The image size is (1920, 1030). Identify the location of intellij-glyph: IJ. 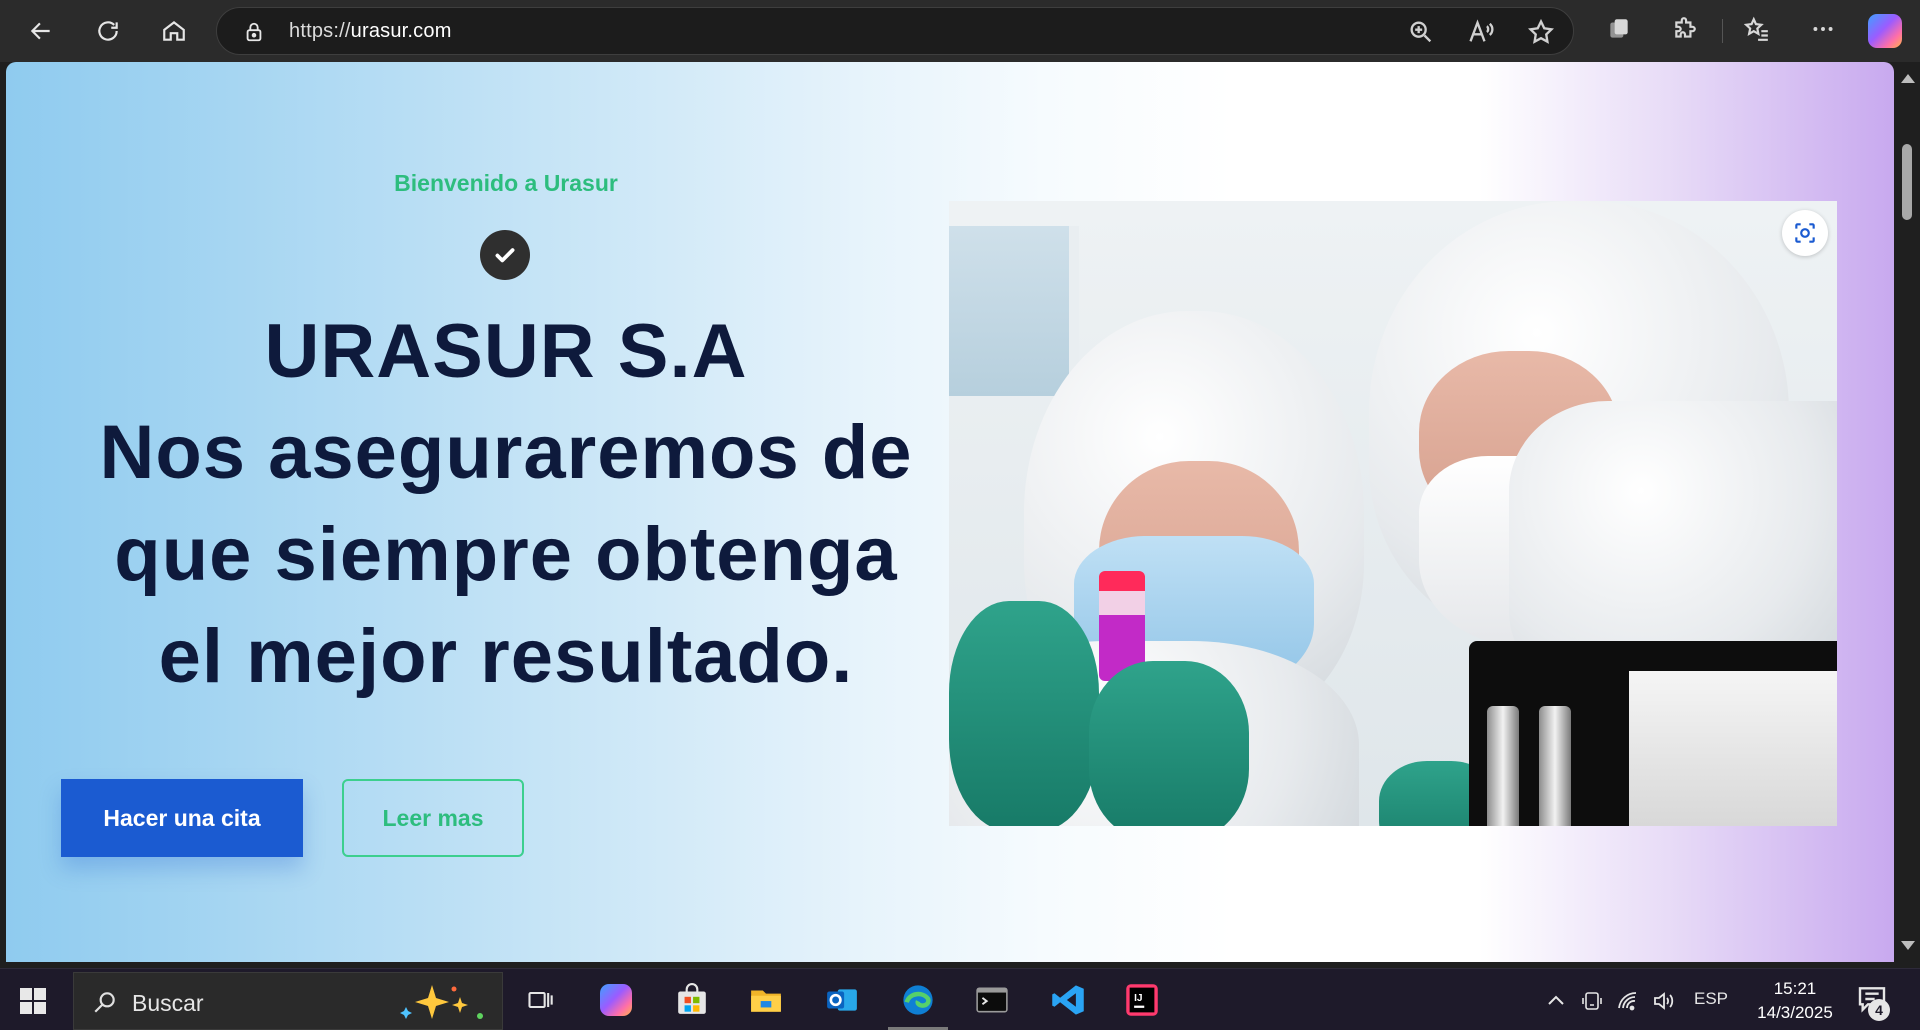
(1142, 1000).